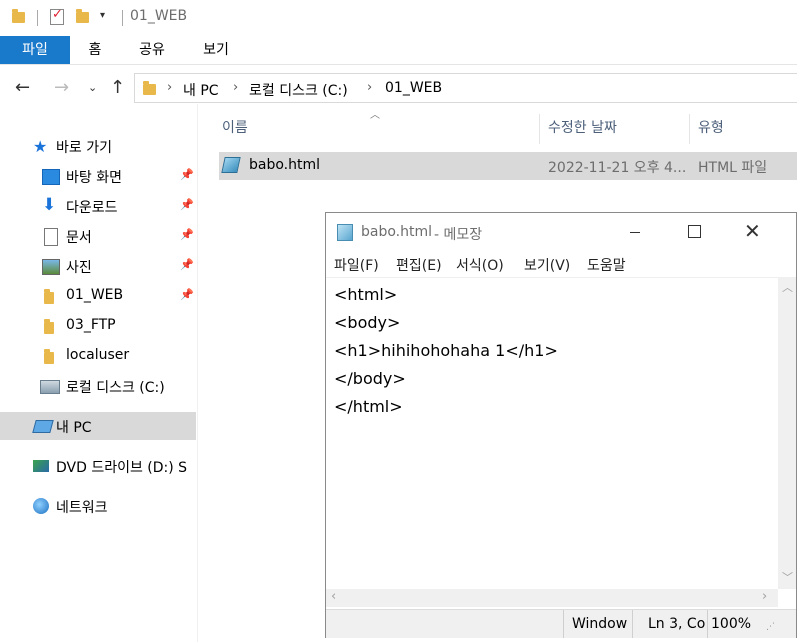 The width and height of the screenshot is (797, 642). What do you see at coordinates (770, 627) in the screenshot?
I see `resize-grip-icon: ⋰` at bounding box center [770, 627].